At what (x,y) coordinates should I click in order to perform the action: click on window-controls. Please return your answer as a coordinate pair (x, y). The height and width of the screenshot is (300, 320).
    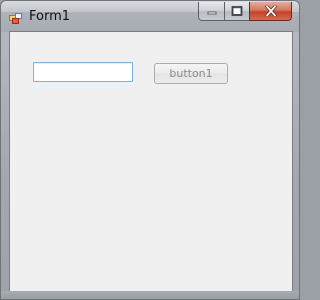
    Looking at the image, I should click on (245, 11).